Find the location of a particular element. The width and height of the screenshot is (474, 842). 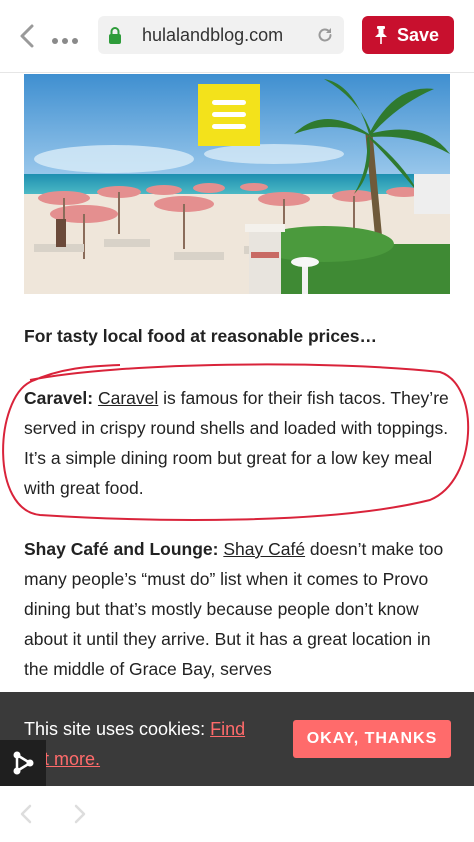

pin-icon is located at coordinates (381, 35).